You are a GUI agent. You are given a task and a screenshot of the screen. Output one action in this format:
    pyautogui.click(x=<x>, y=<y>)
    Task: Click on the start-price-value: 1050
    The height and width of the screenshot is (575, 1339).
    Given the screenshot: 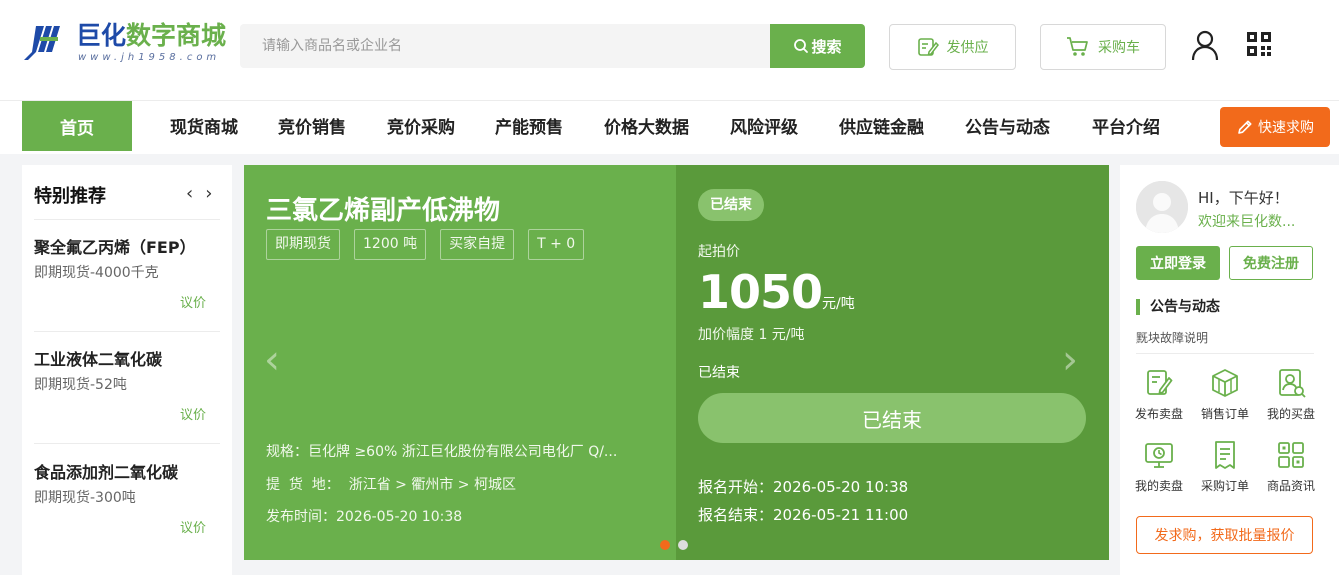 What is the action you would take?
    pyautogui.click(x=760, y=292)
    